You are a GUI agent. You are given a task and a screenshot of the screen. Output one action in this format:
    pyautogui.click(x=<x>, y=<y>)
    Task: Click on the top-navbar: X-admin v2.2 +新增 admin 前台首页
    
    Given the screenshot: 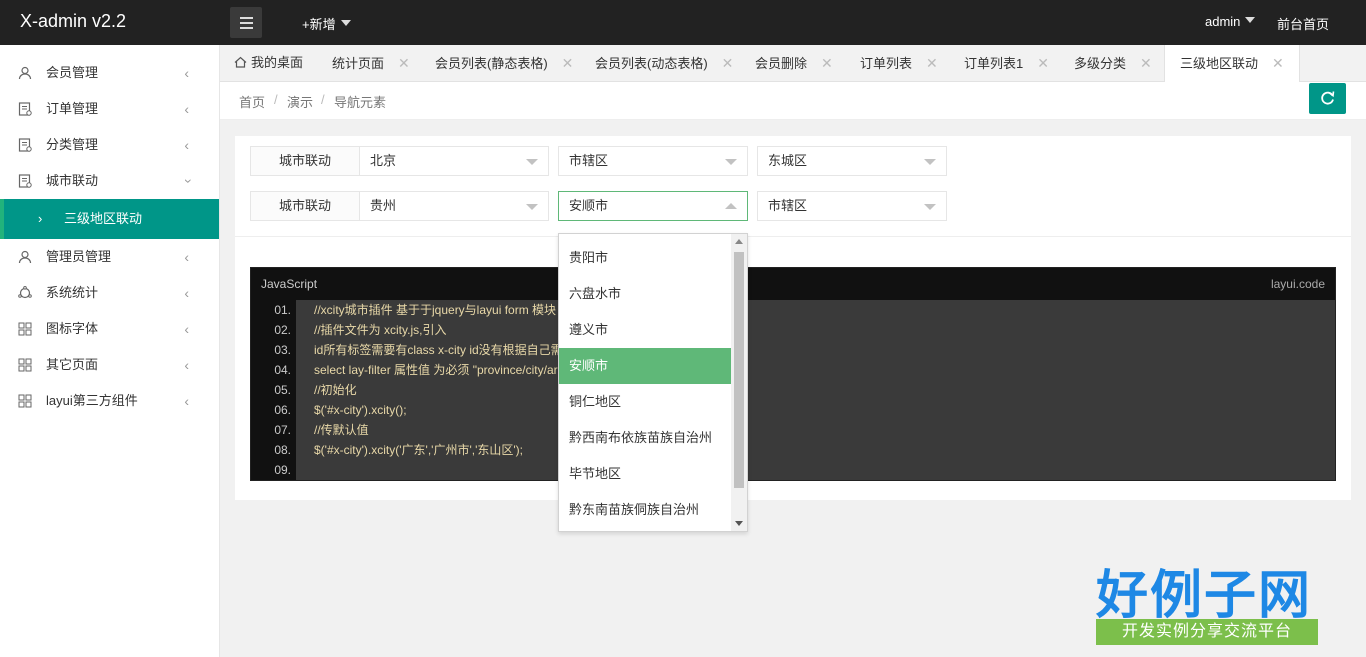 What is the action you would take?
    pyautogui.click(x=683, y=22)
    